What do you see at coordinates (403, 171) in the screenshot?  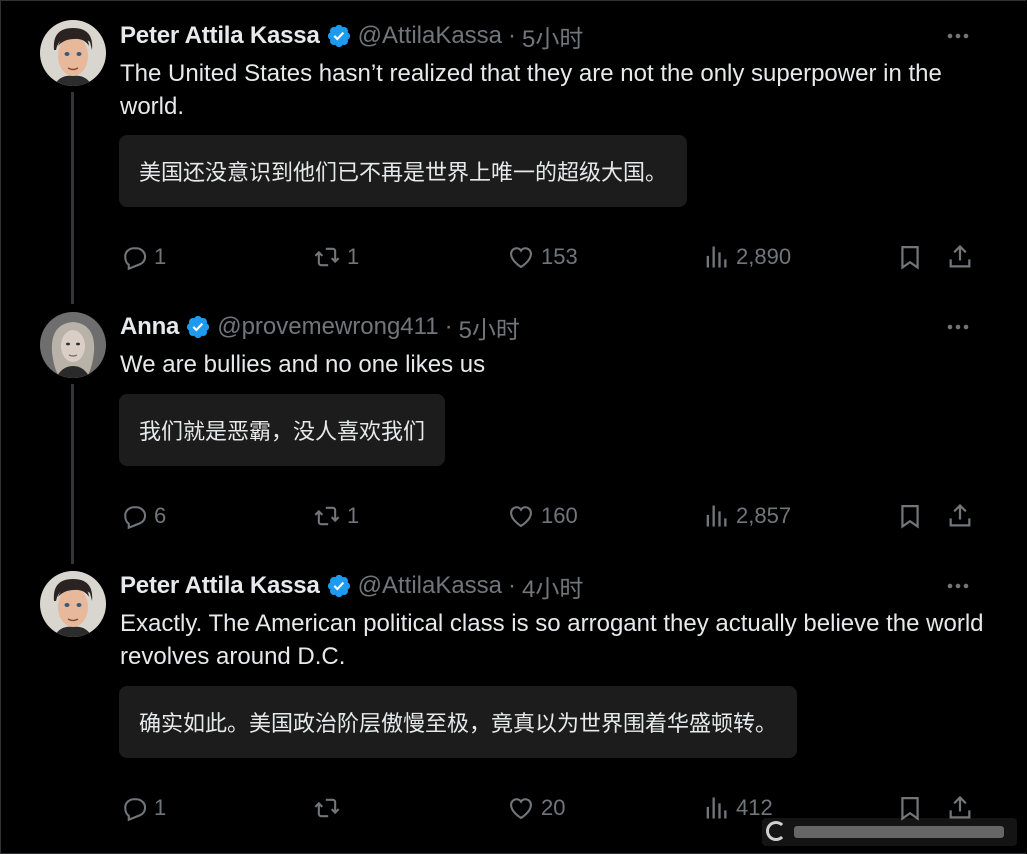 I see `translation-box: 美国还没意识到他们已不再是世界上唯一的超级大国。` at bounding box center [403, 171].